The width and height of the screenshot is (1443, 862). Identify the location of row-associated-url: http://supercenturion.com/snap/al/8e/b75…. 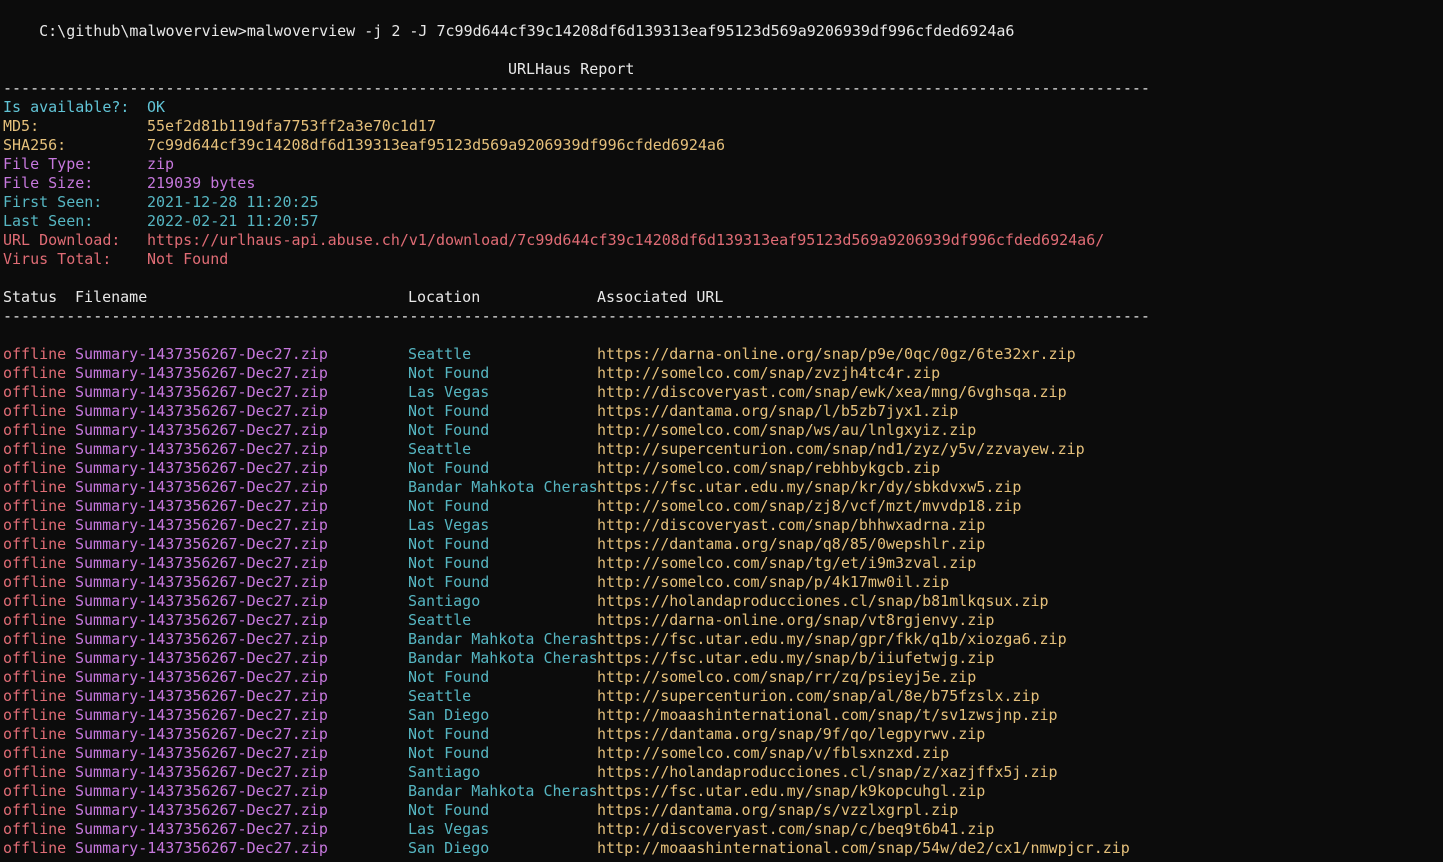
(818, 696).